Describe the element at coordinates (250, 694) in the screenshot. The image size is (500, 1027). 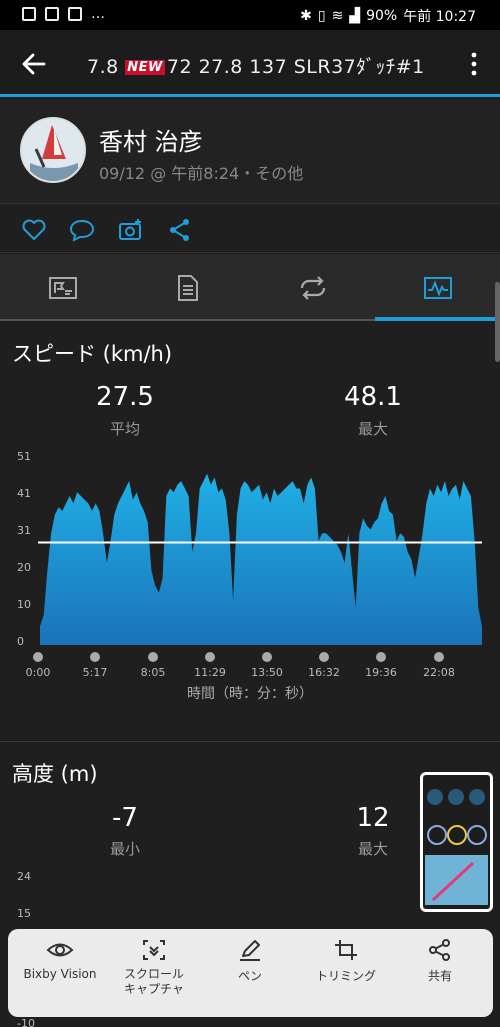
I see `speed-xaxis-label: 時間（時：分：秒）` at that location.